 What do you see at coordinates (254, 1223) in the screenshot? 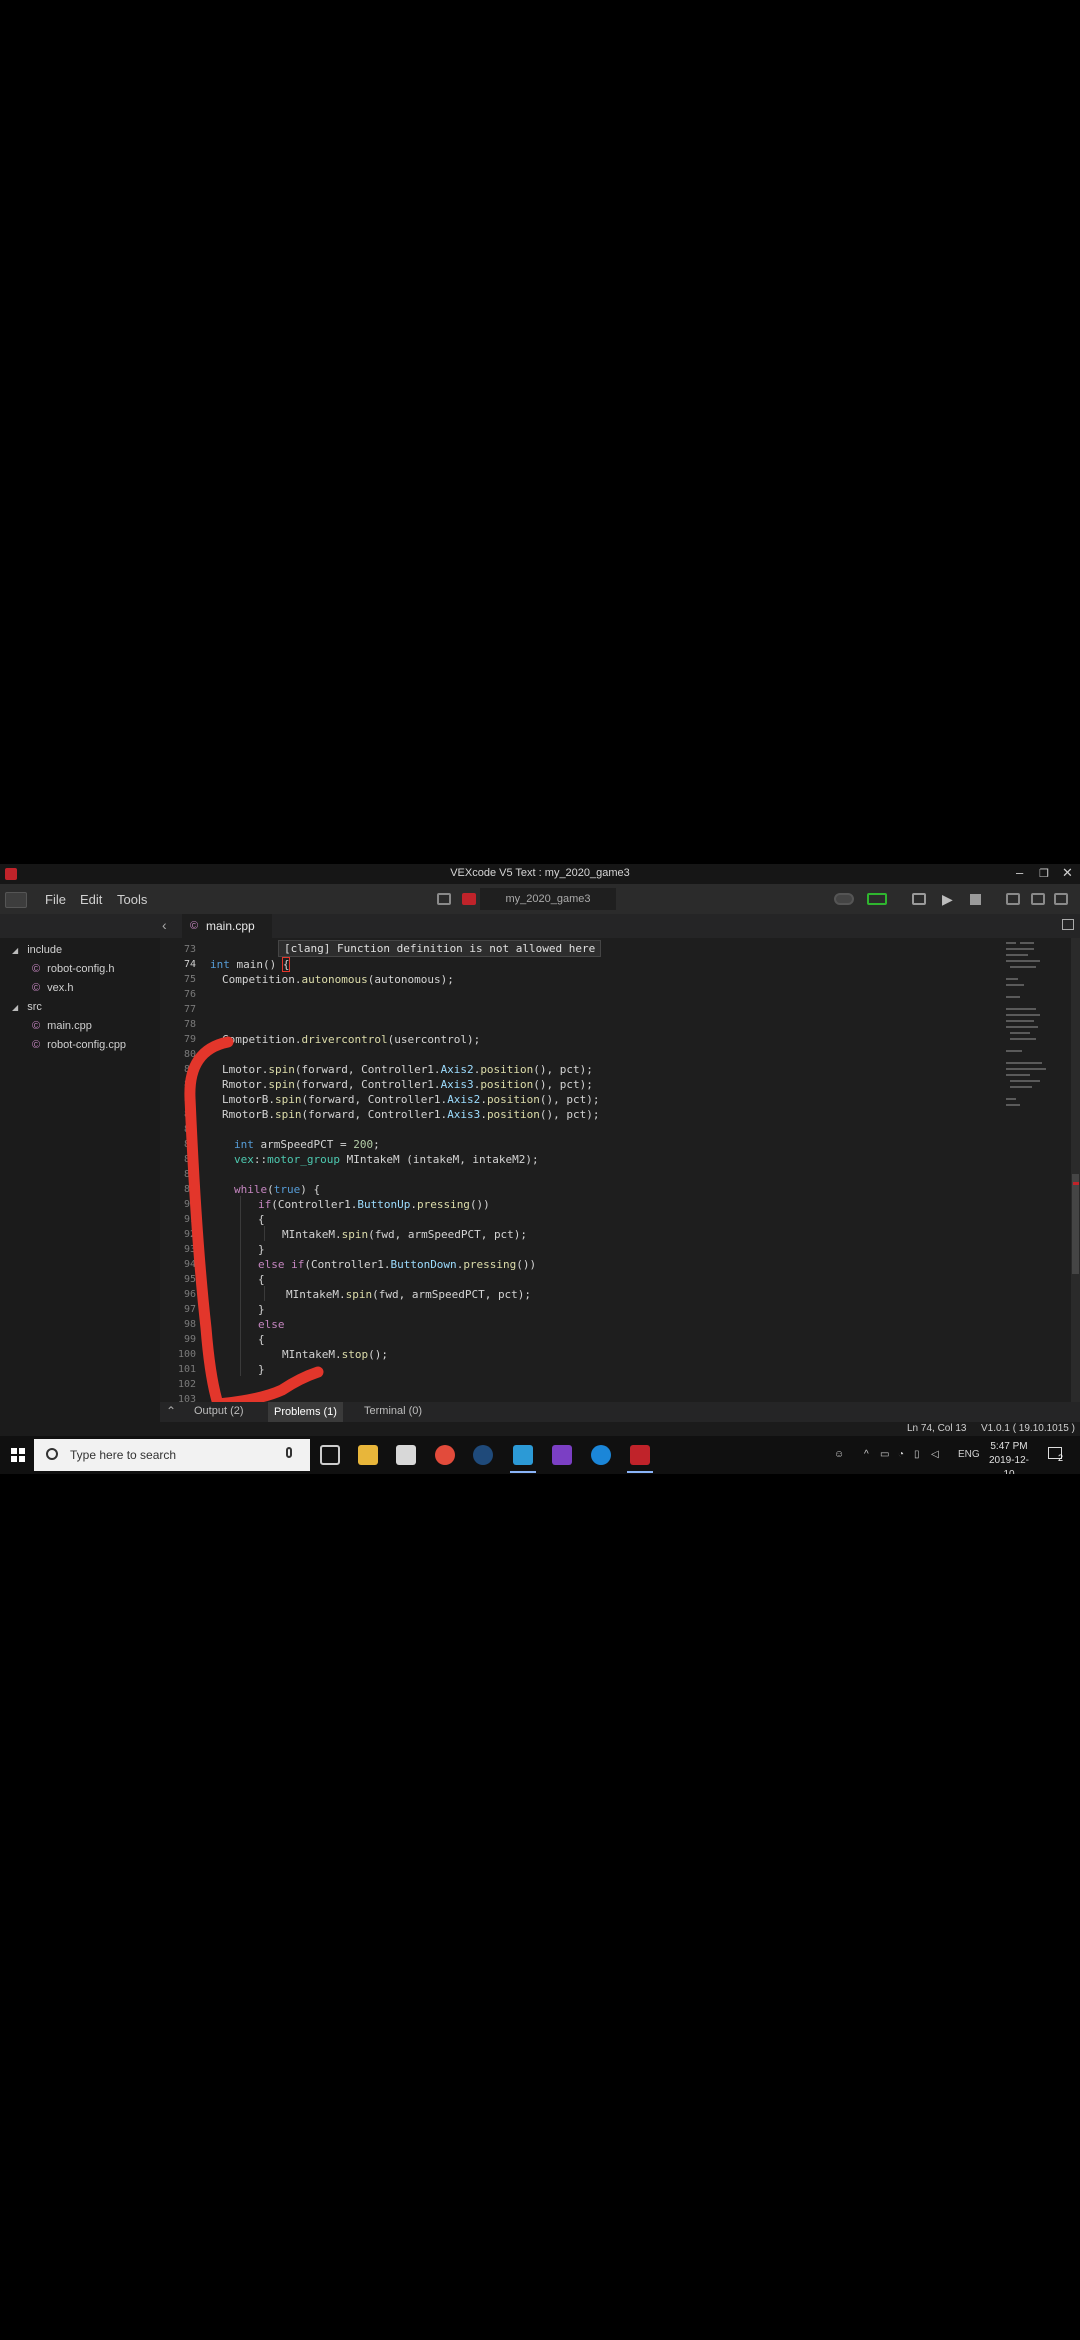
I see `annotation-arrow` at bounding box center [254, 1223].